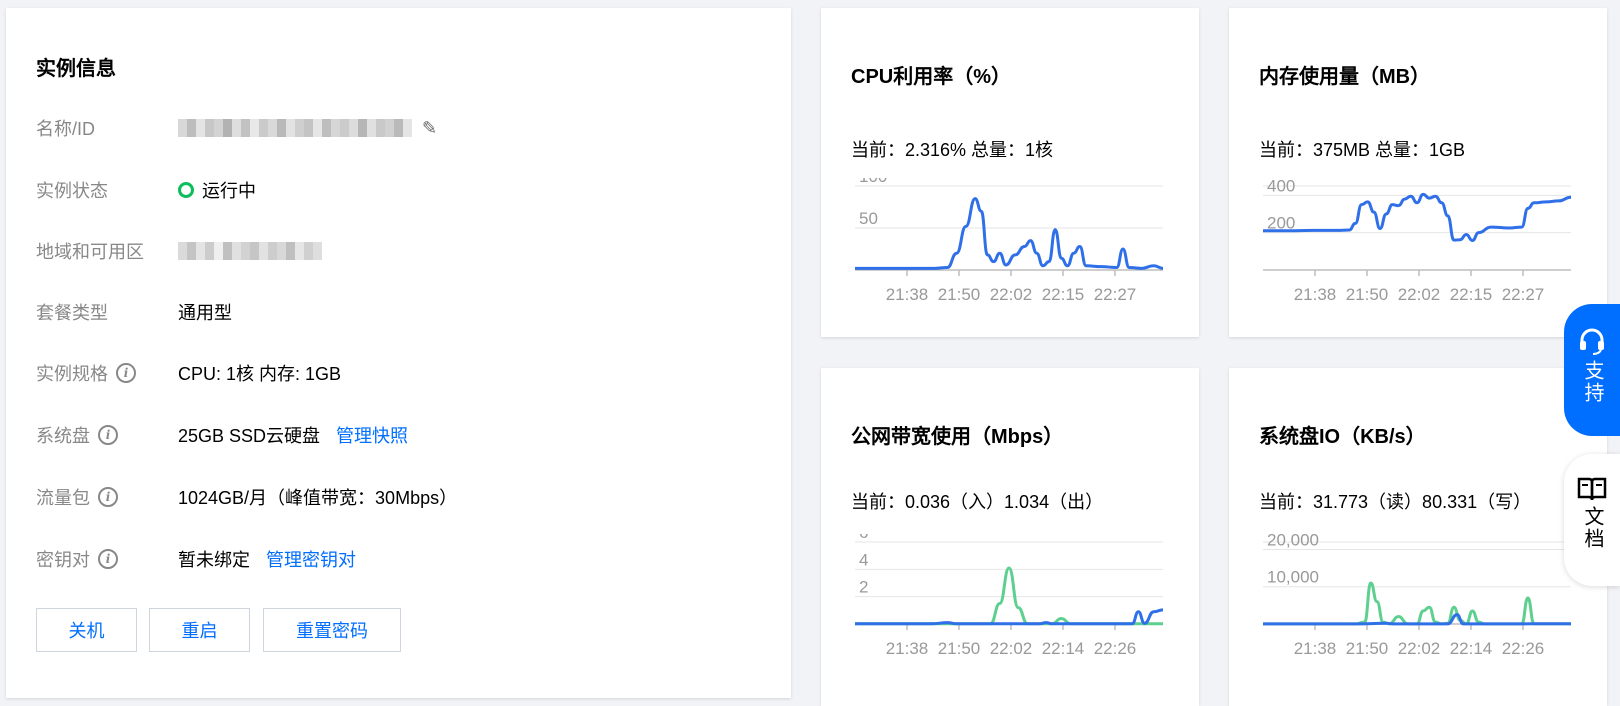 Image resolution: width=1620 pixels, height=706 pixels. What do you see at coordinates (1592, 382) in the screenshot?
I see `support-label: 支持` at bounding box center [1592, 382].